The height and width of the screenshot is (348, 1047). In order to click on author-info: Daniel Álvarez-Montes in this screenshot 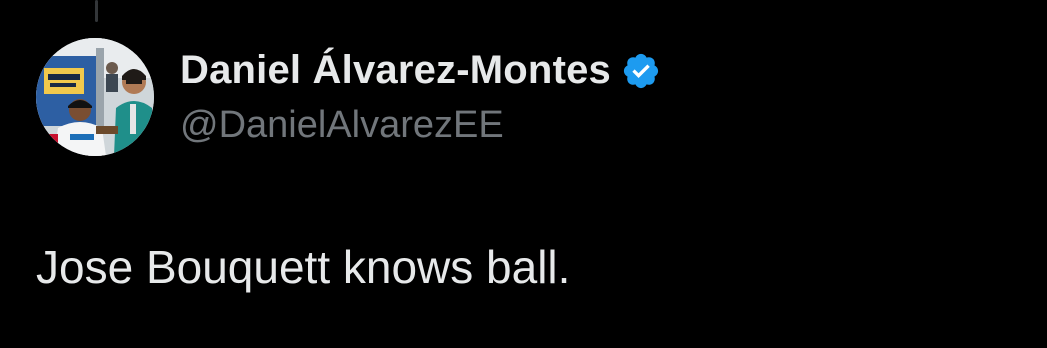, I will do `click(420, 70)`.